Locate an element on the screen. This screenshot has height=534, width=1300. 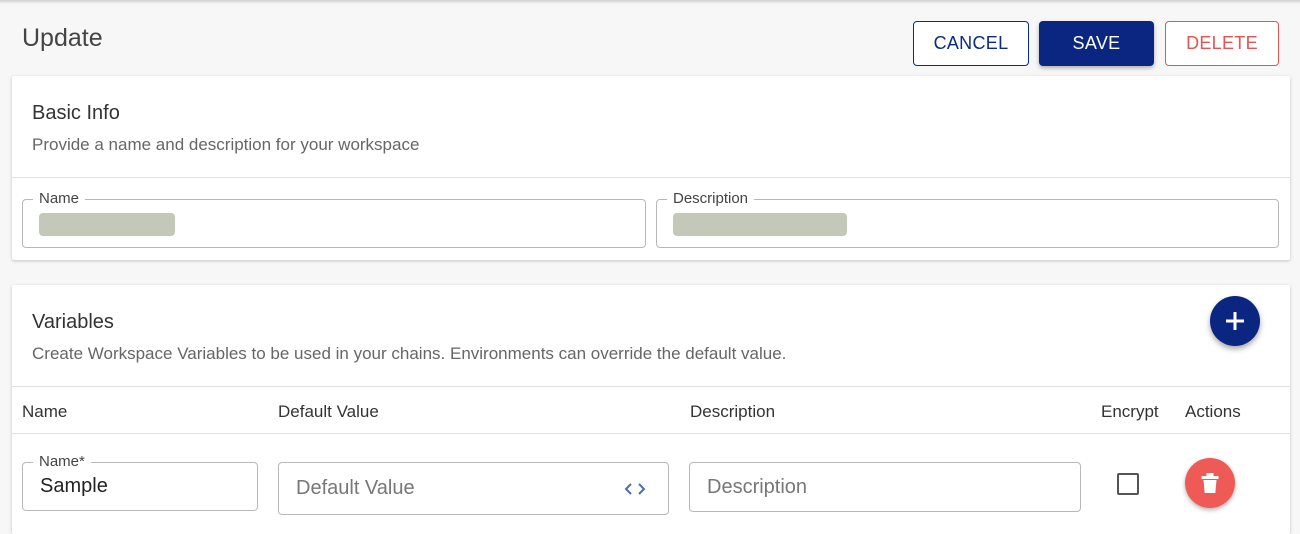
top-shadow is located at coordinates (650, 2).